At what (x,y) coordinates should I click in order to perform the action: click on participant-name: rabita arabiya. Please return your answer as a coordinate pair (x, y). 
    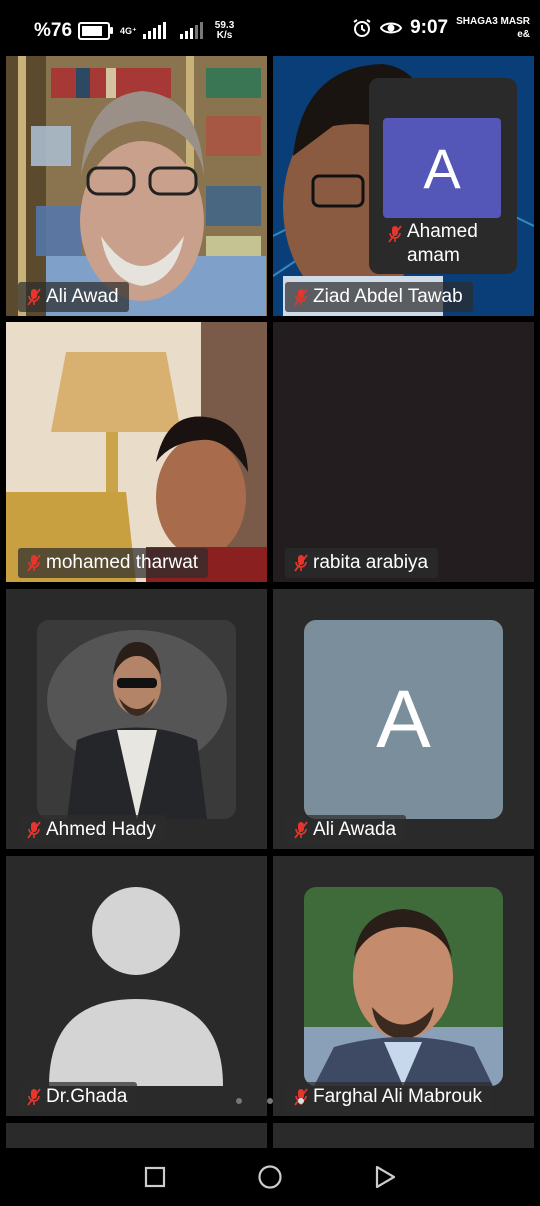
    Looking at the image, I should click on (371, 562).